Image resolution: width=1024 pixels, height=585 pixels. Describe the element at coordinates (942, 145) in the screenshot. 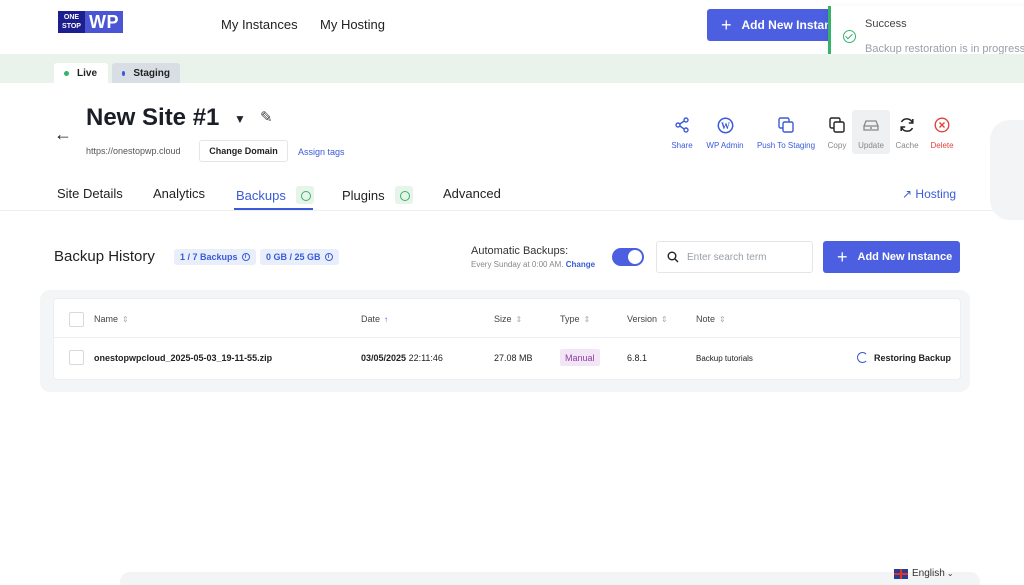

I see `delete-label: Delete` at that location.